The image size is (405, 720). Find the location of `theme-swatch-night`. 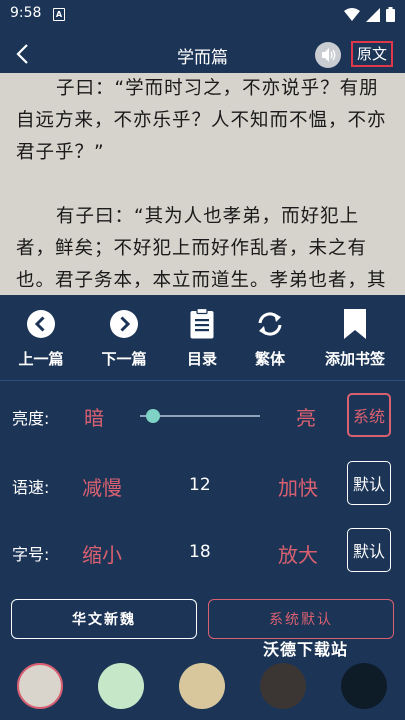

theme-swatch-night is located at coordinates (364, 686).